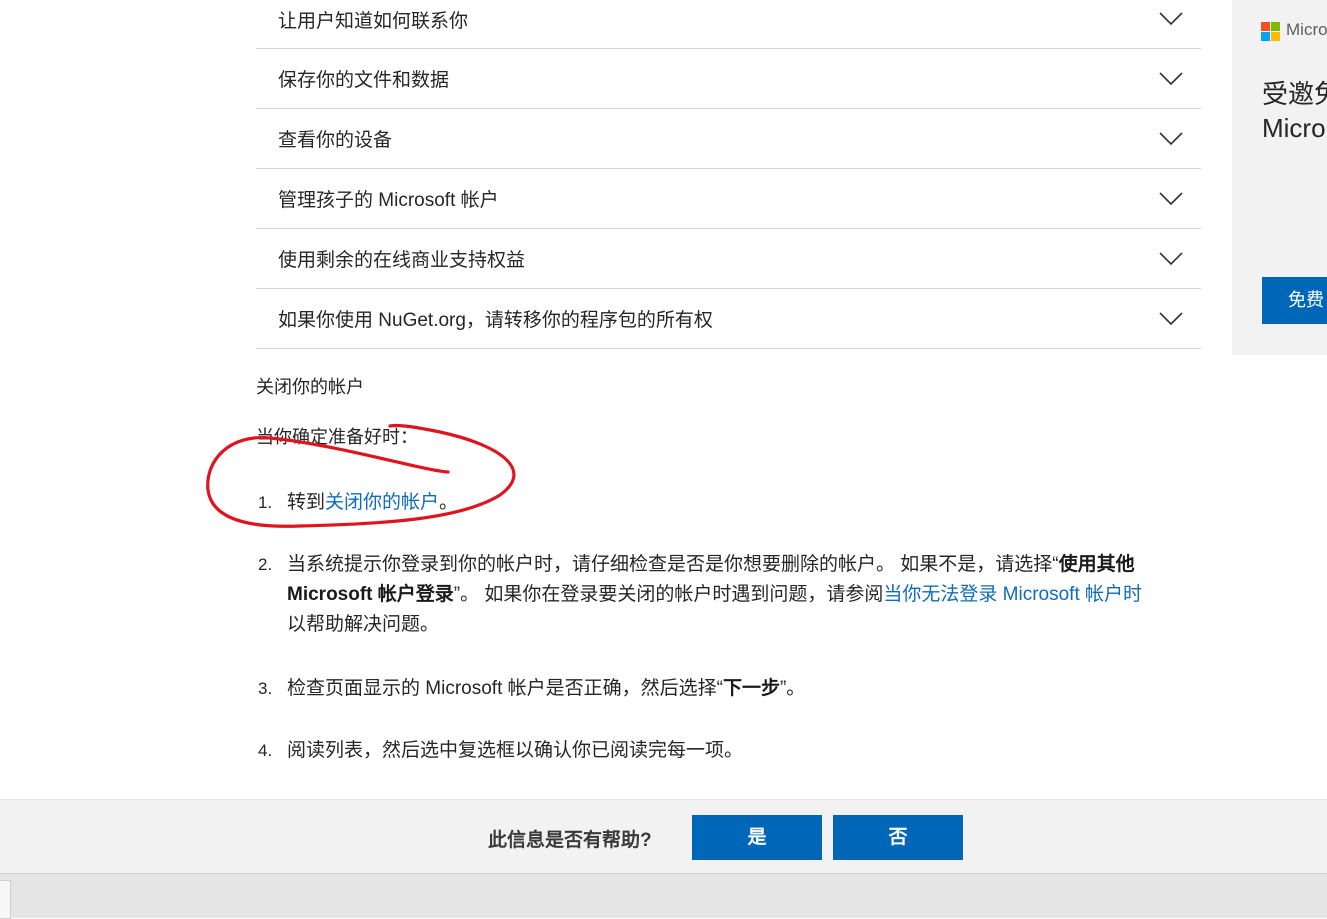 This screenshot has width=1327, height=919. What do you see at coordinates (363, 624) in the screenshot?
I see `step-text-line3: 以帮助解决问题。` at bounding box center [363, 624].